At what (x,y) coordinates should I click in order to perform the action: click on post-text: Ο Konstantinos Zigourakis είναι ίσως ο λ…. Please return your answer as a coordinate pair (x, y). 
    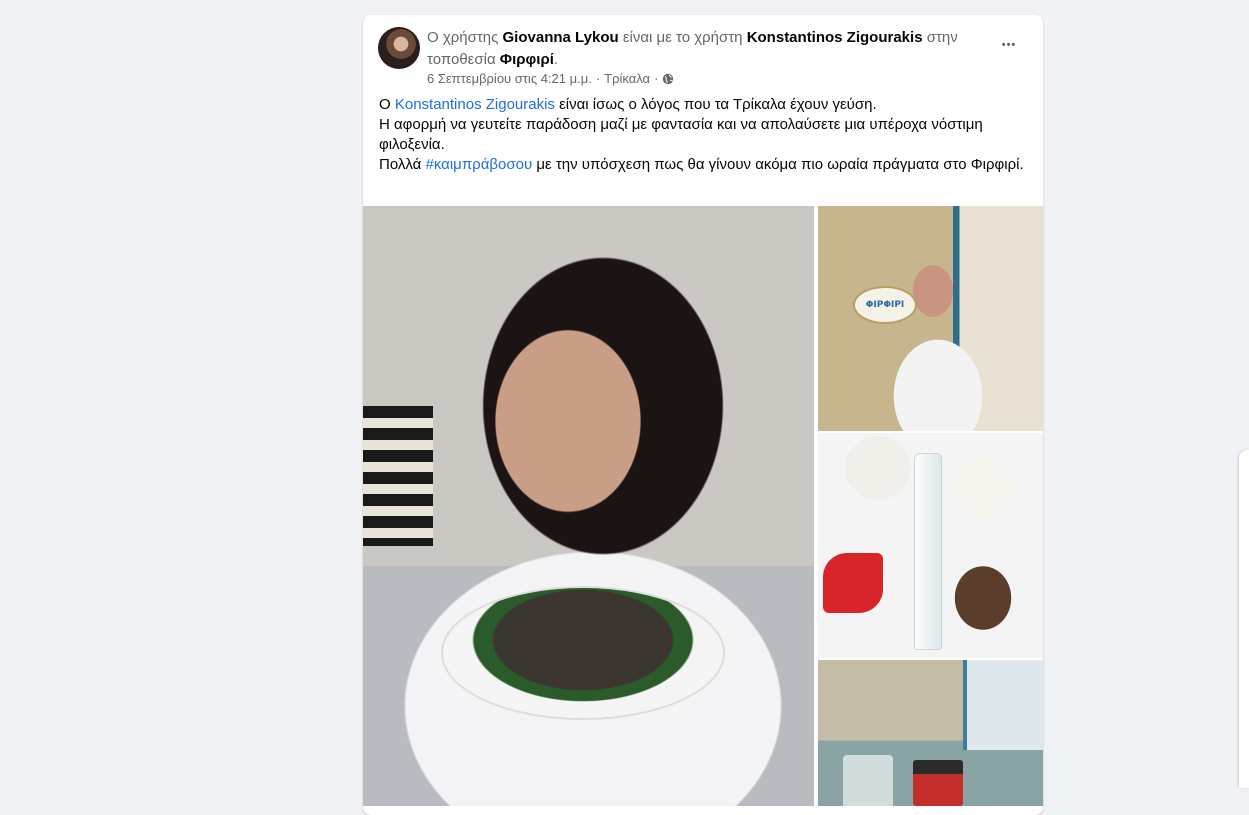
    Looking at the image, I should click on (703, 135).